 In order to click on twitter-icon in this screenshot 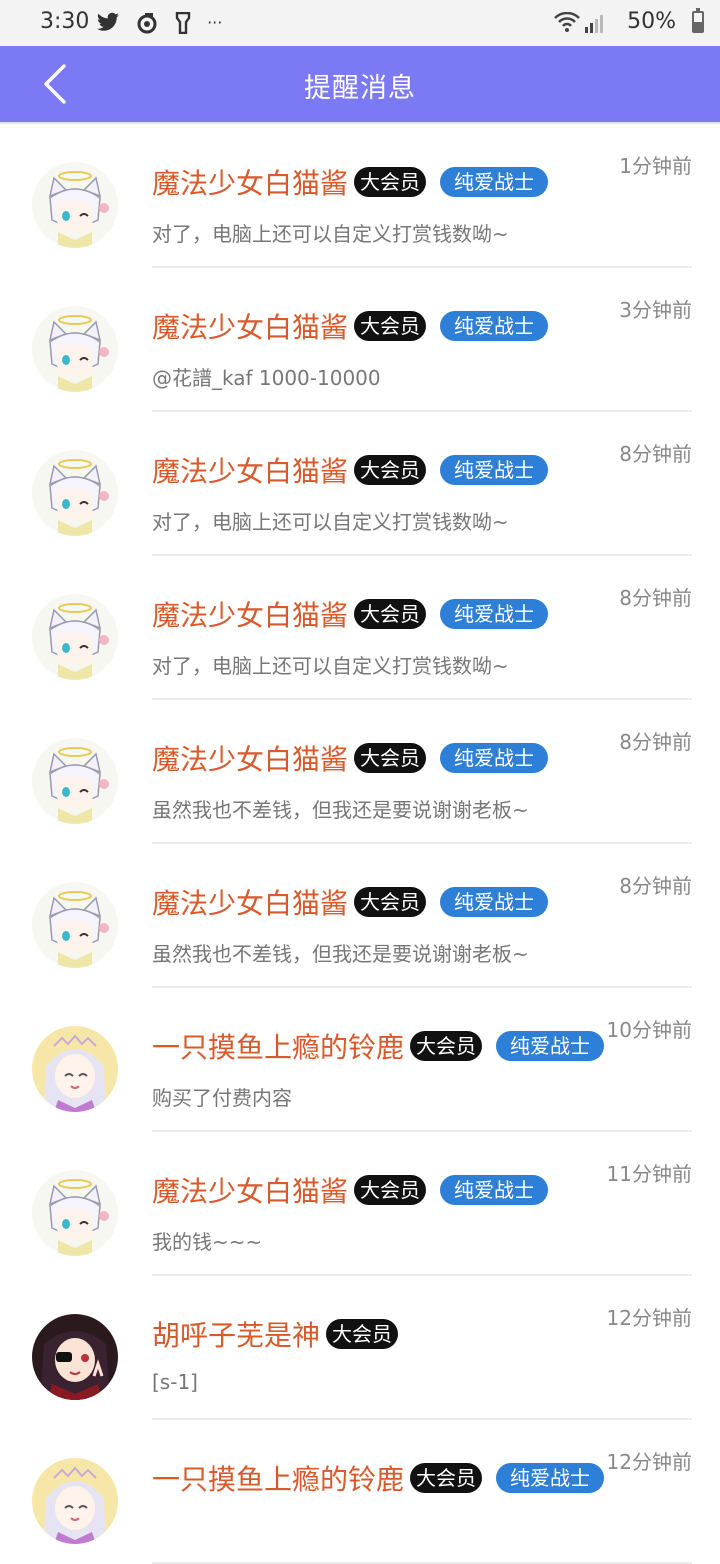, I will do `click(108, 21)`.